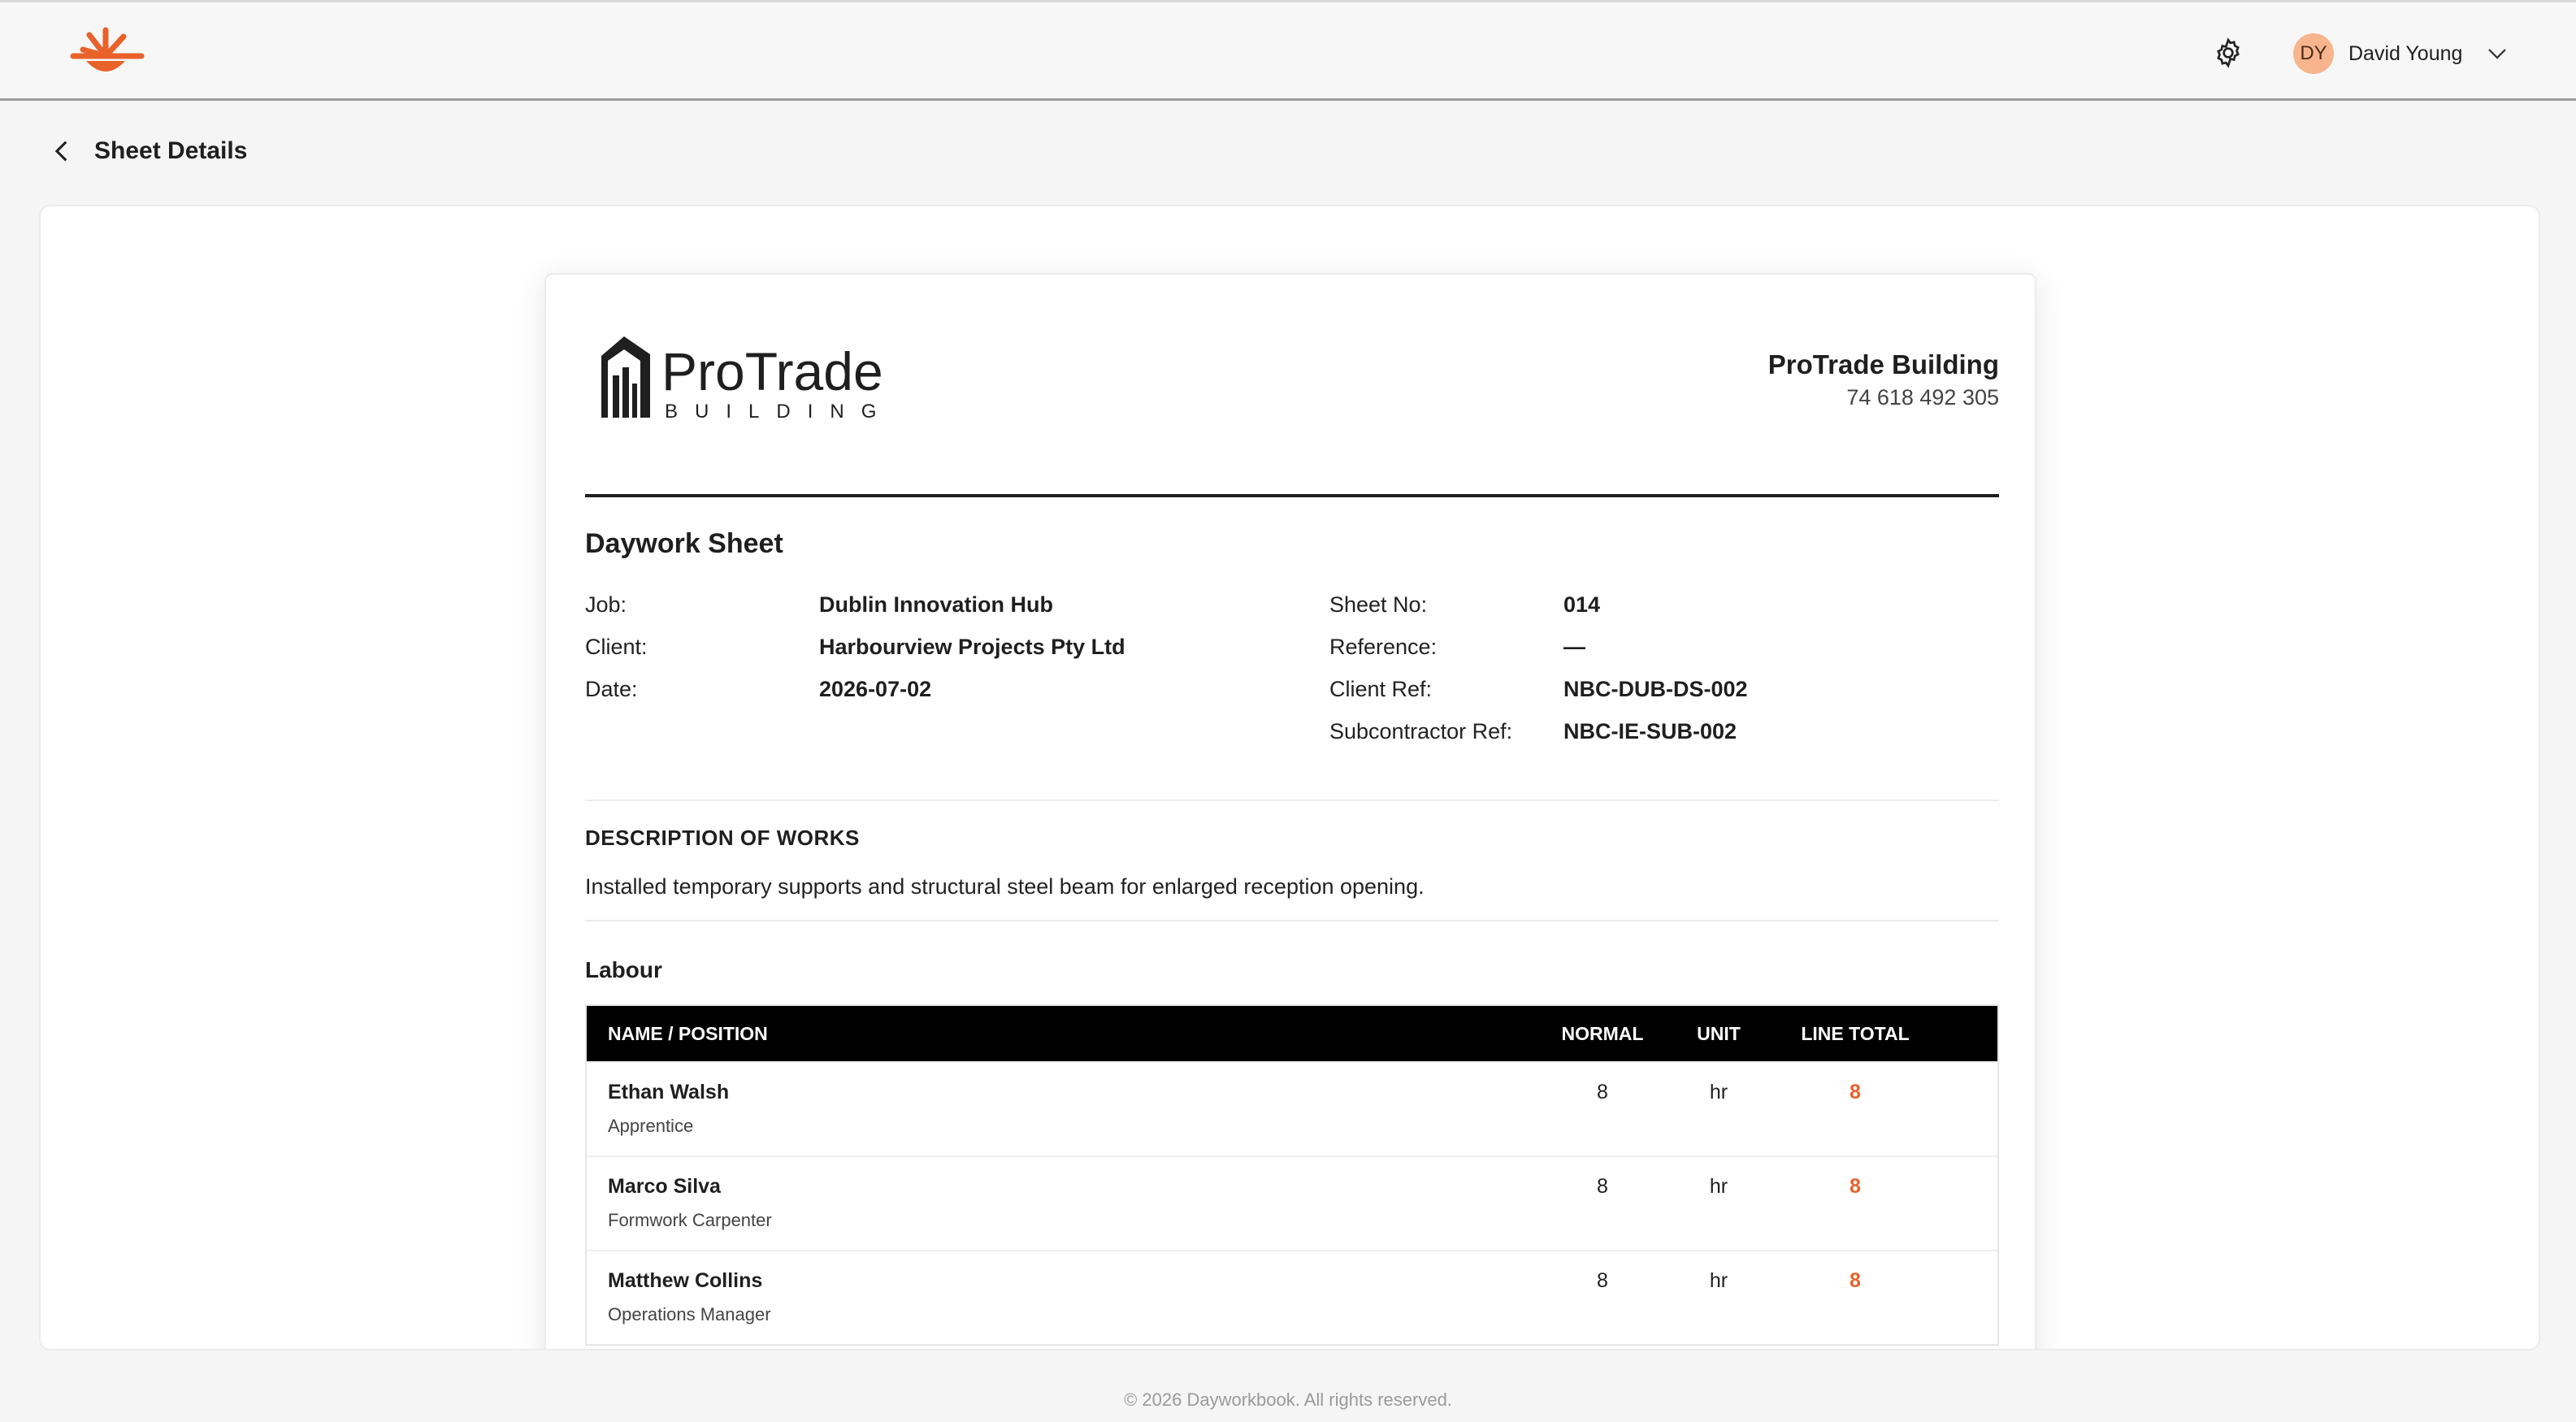 This screenshot has height=1422, width=2576. What do you see at coordinates (1923, 398) in the screenshot?
I see `company-number: 74 618 492 305` at bounding box center [1923, 398].